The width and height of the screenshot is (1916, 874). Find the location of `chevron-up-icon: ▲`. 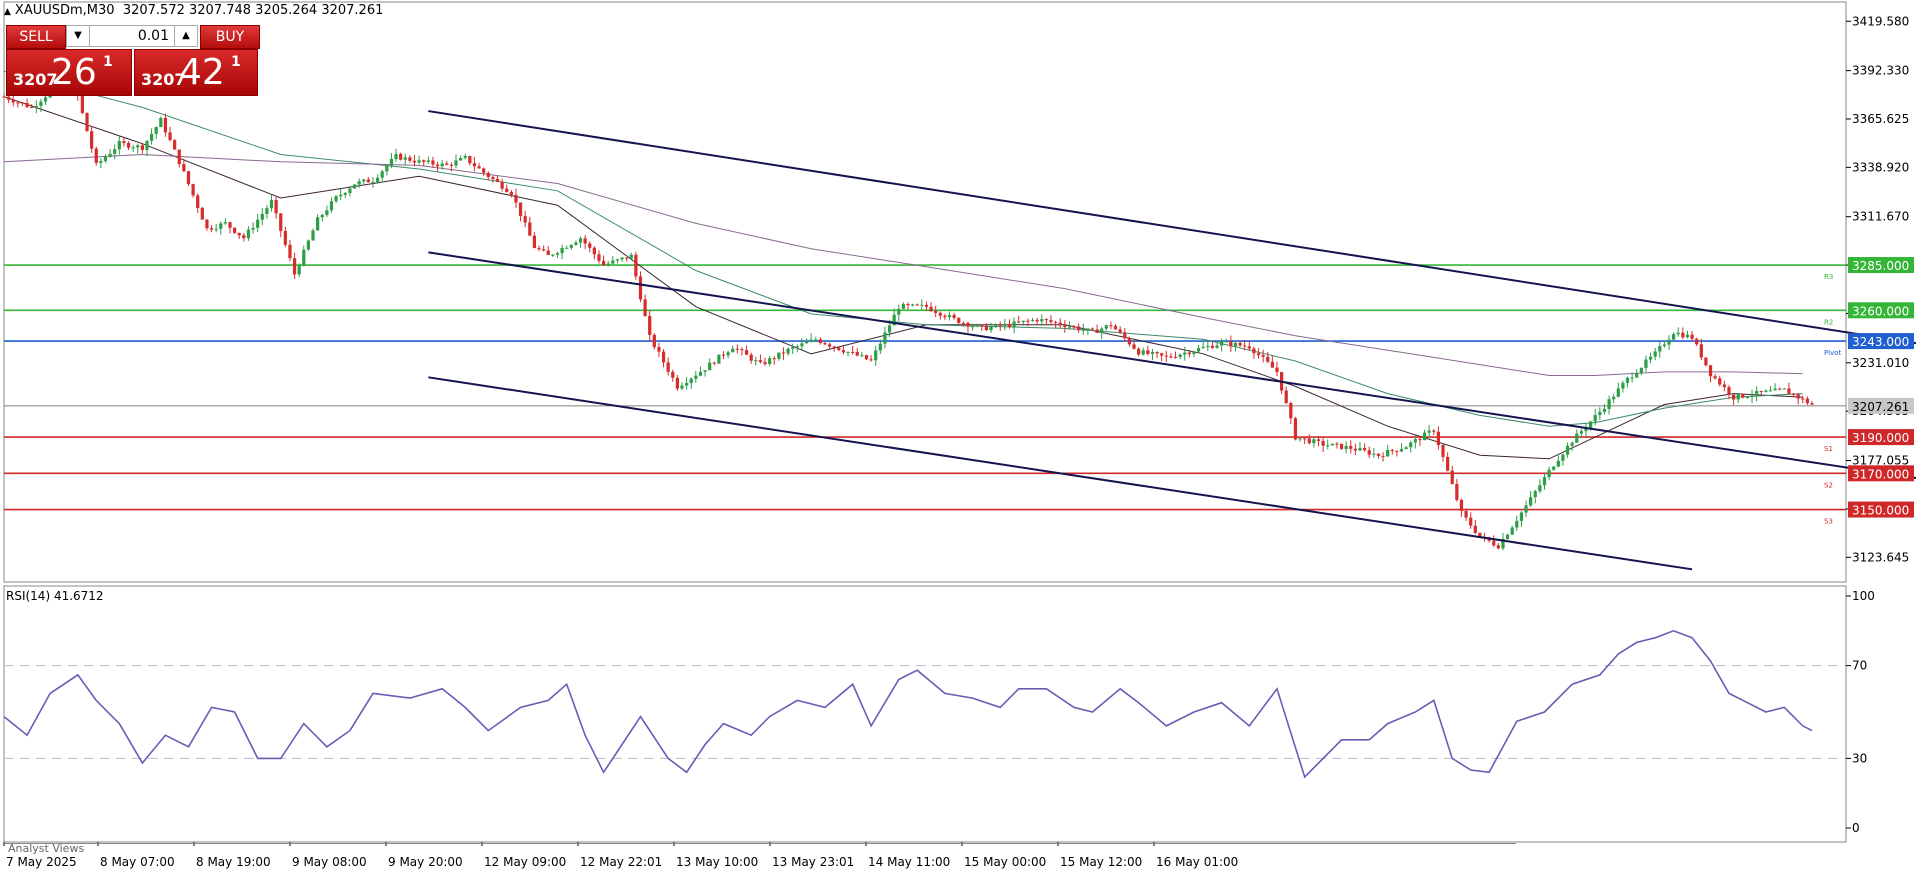

chevron-up-icon: ▲ is located at coordinates (185, 36).